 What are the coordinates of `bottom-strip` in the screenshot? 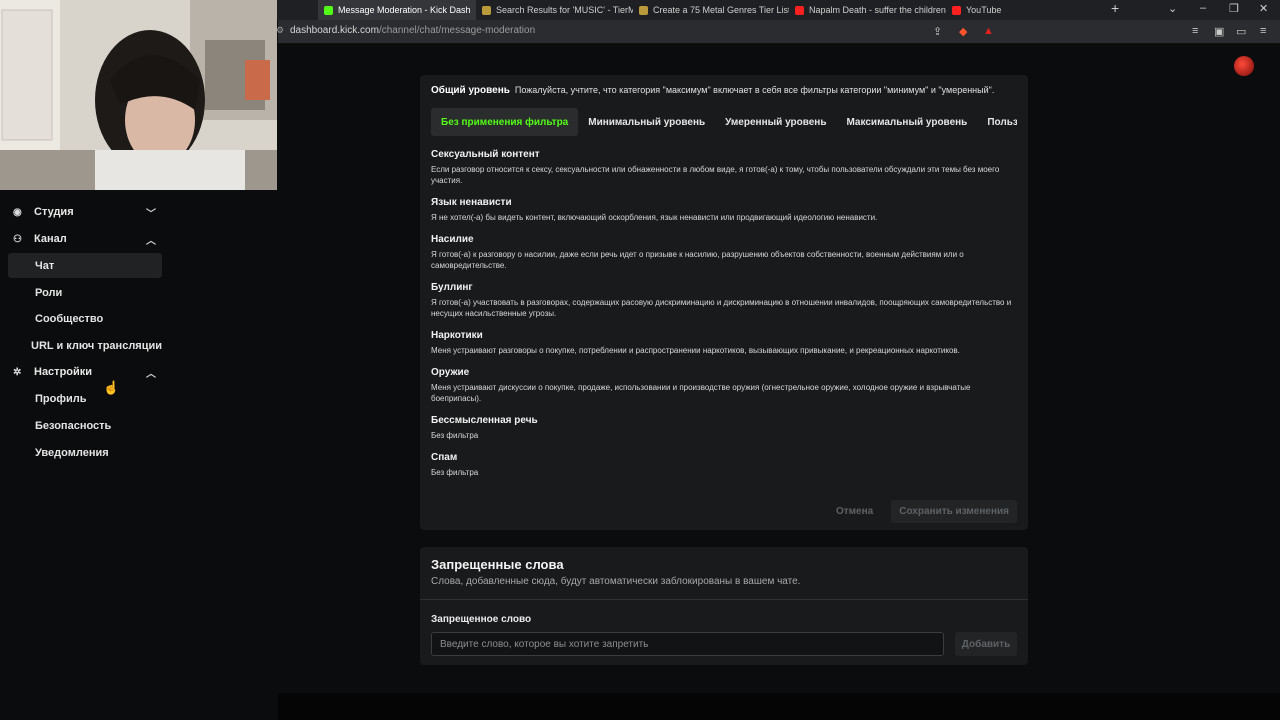 It's located at (779, 706).